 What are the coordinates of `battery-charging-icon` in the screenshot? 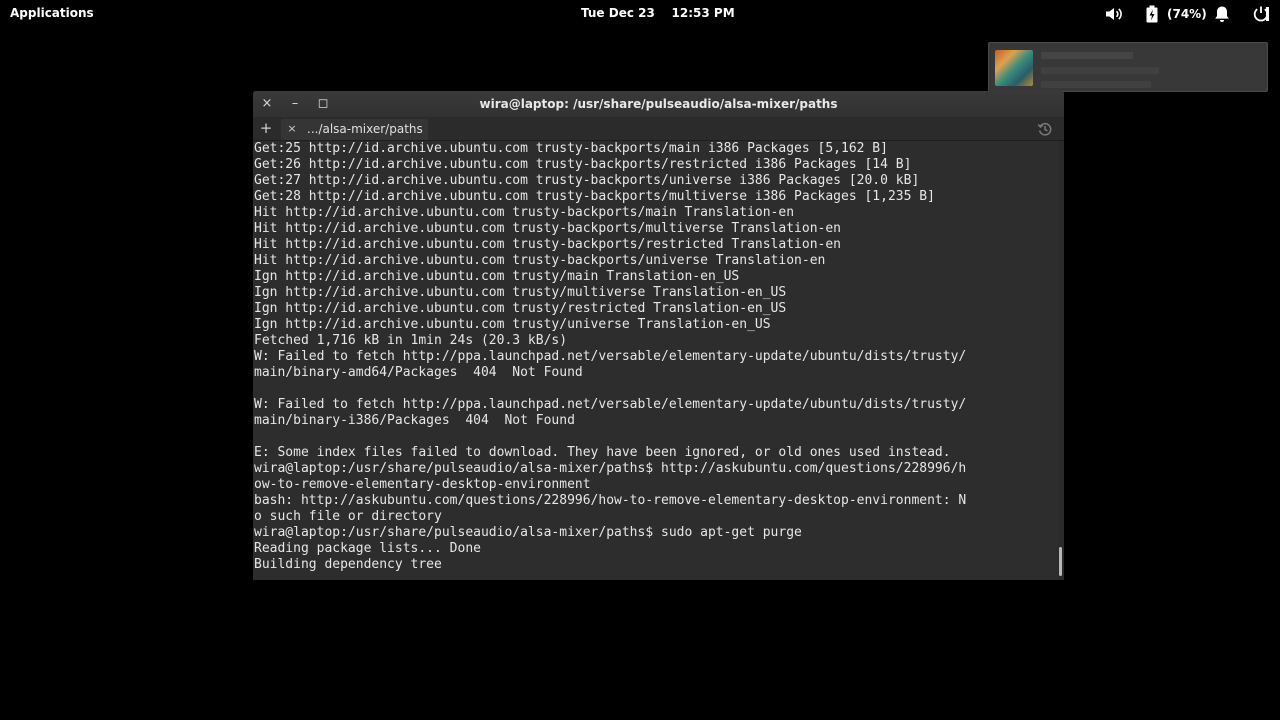 It's located at (1152, 14).